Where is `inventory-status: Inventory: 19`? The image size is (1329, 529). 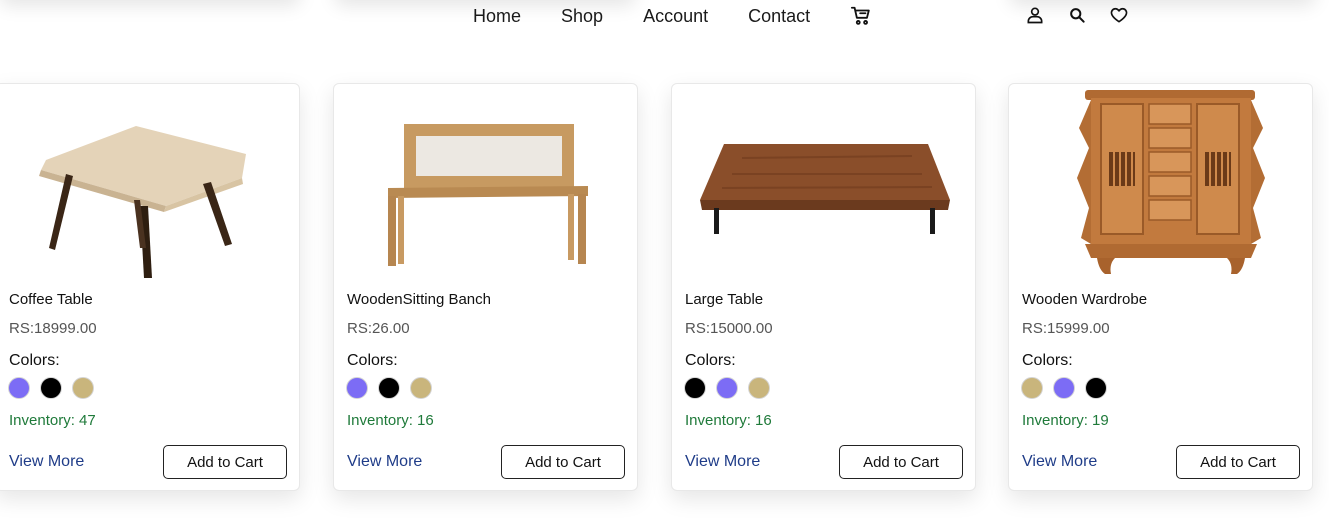
inventory-status: Inventory: 19 is located at coordinates (1065, 420).